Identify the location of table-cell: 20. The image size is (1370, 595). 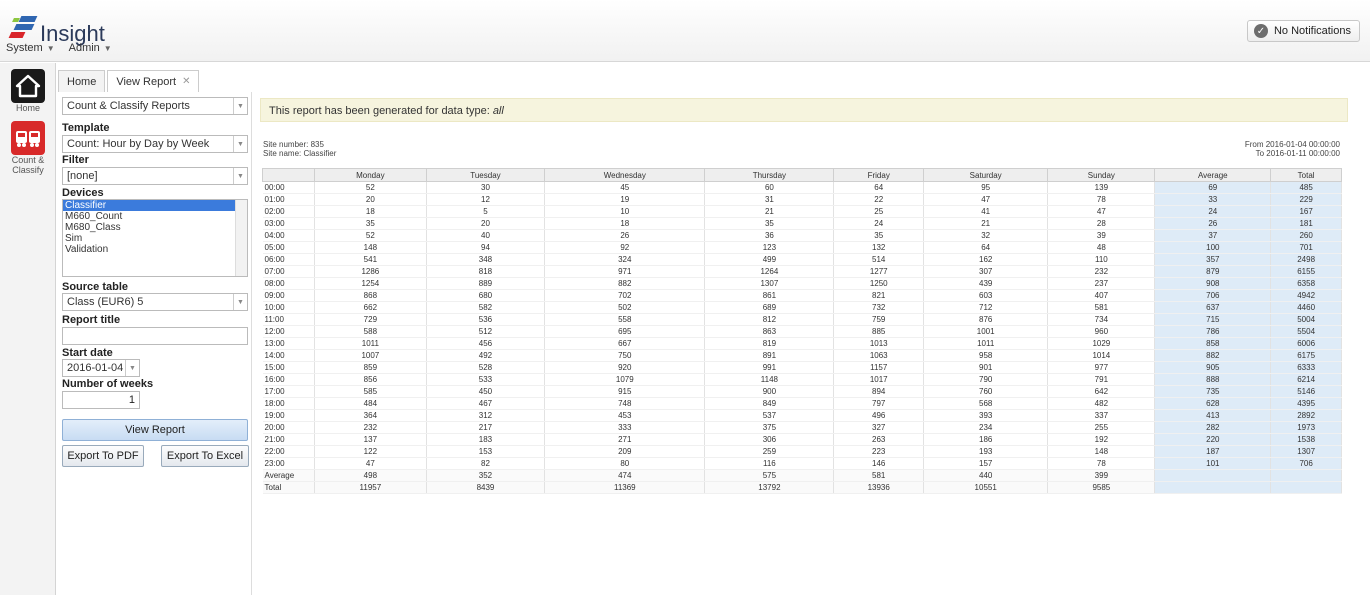
(486, 223).